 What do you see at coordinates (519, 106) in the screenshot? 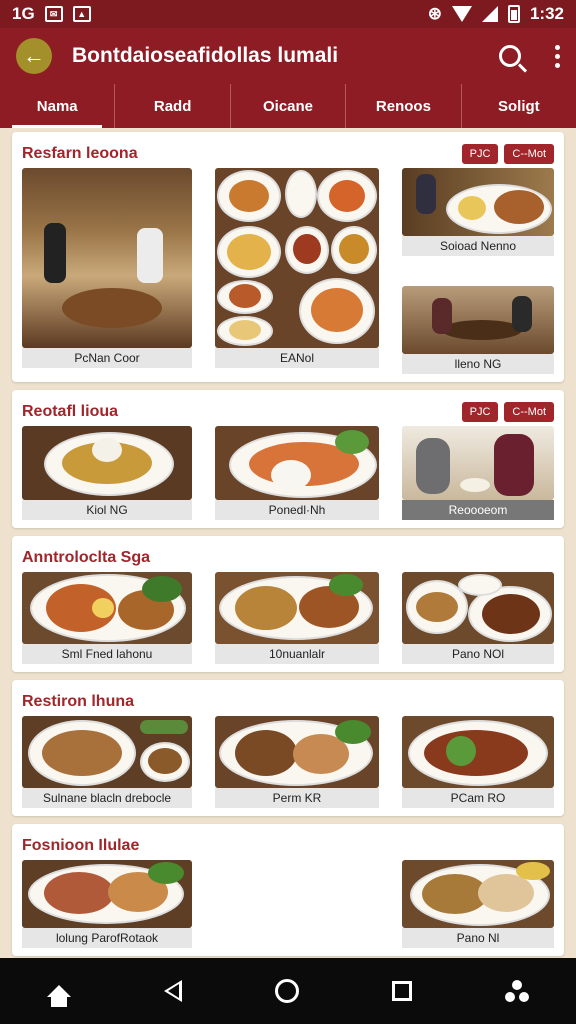
I see `tab-soligt: Soligt` at bounding box center [519, 106].